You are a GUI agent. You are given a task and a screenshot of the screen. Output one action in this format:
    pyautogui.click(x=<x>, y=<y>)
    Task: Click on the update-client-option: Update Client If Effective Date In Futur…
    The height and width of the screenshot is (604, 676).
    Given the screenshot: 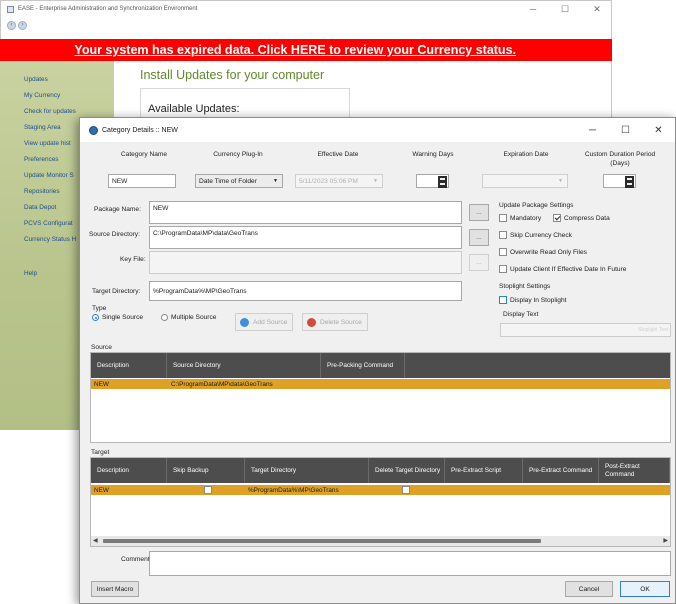 What is the action you would take?
    pyautogui.click(x=562, y=269)
    